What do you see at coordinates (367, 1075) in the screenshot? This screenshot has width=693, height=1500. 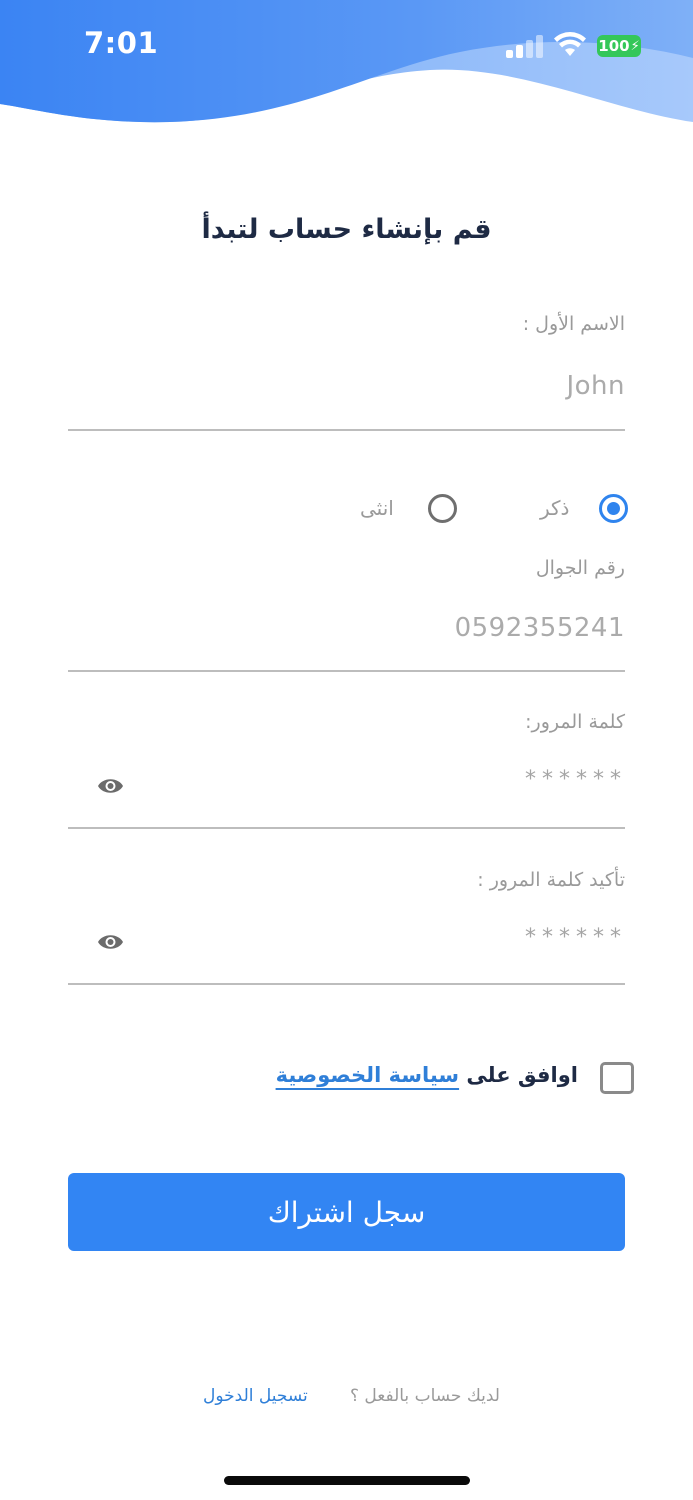 I see `privacy-policy-link: سياسة الخصوصية` at bounding box center [367, 1075].